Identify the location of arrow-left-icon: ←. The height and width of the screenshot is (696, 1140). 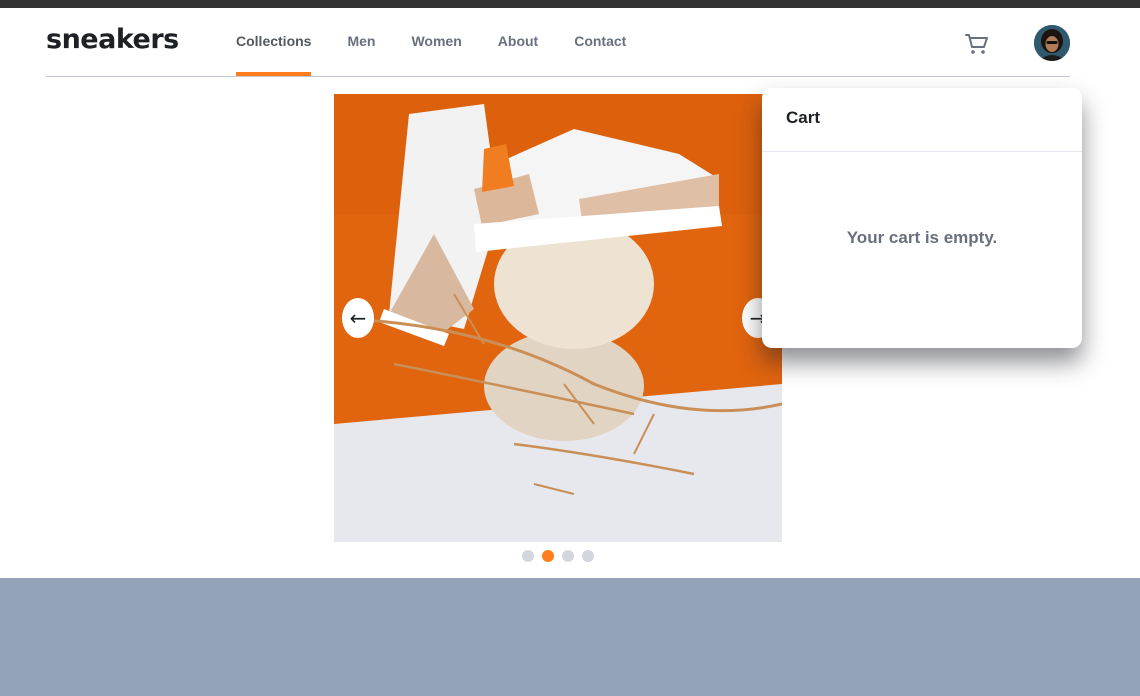
(358, 318).